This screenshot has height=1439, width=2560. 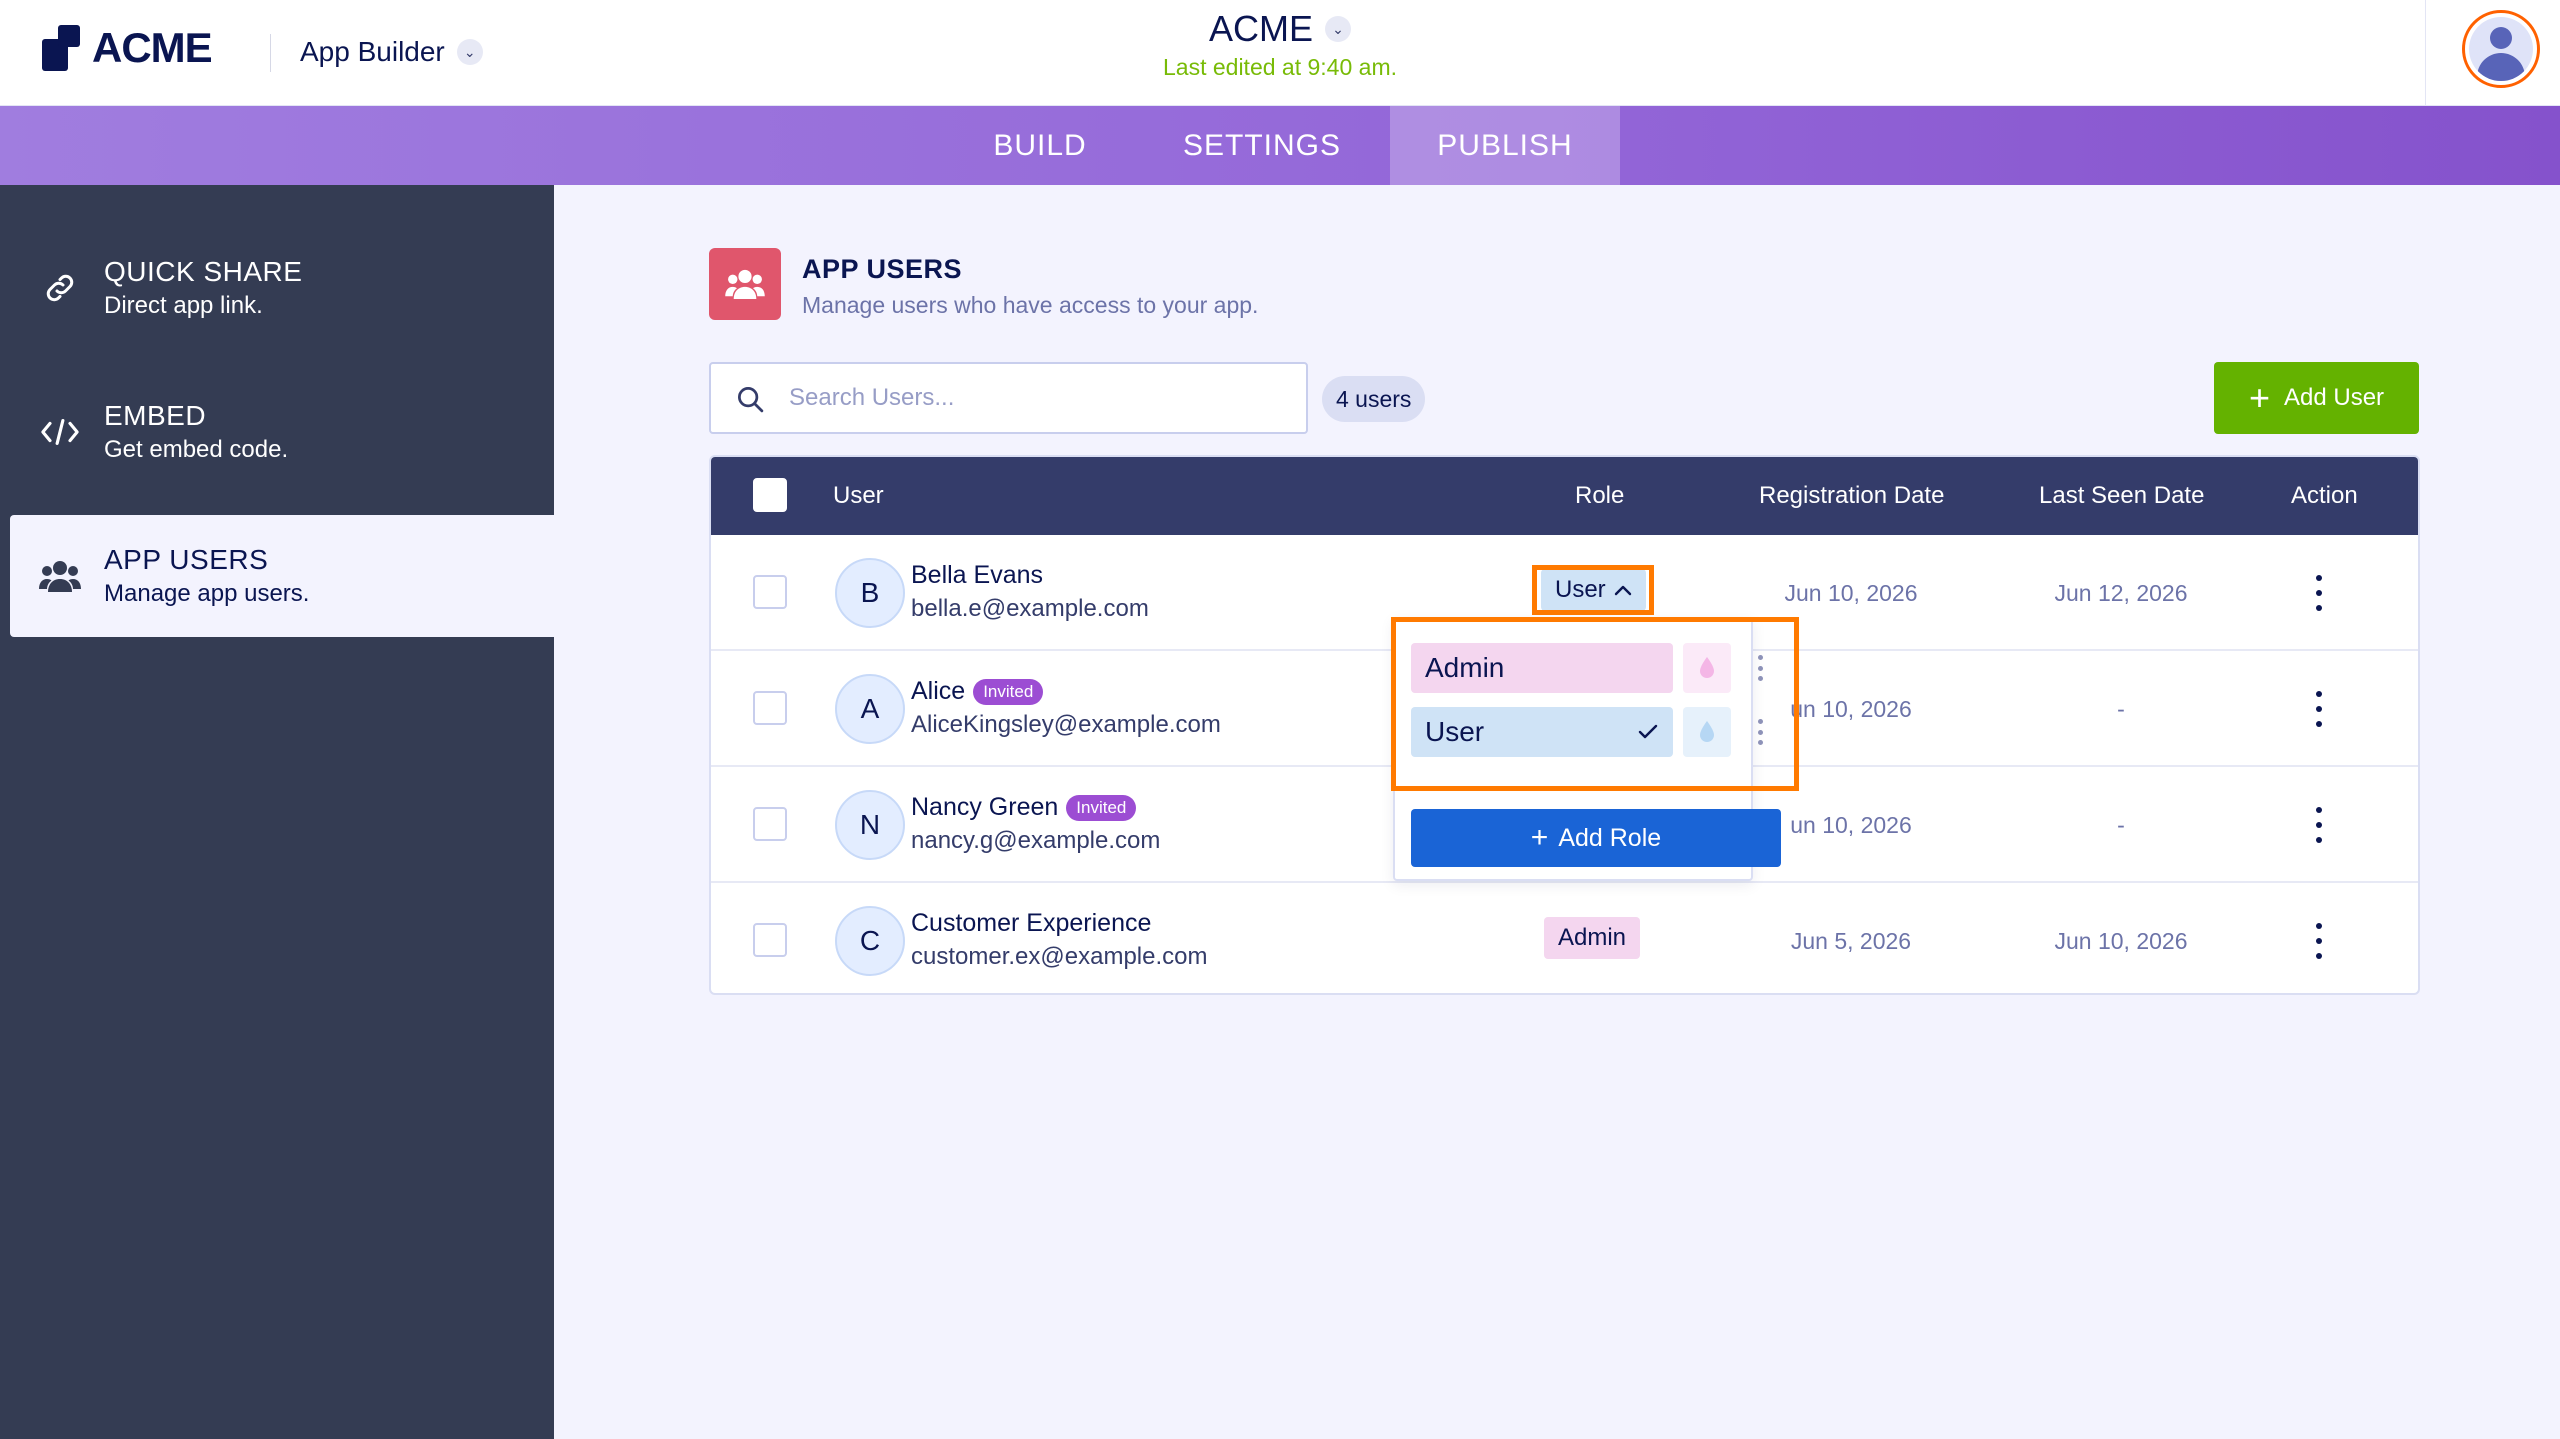 I want to click on page-title: APP USERS, so click(x=882, y=269).